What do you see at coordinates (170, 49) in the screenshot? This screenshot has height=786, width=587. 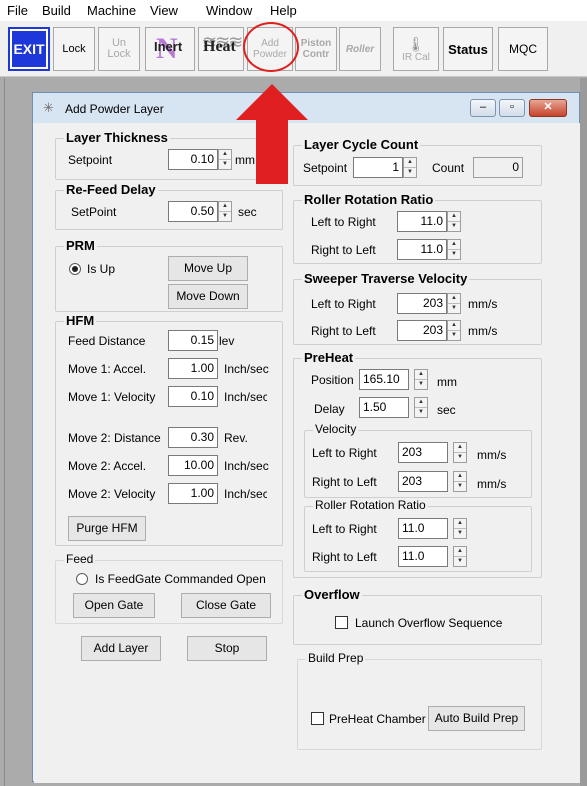 I see `inert-button: N Inert` at bounding box center [170, 49].